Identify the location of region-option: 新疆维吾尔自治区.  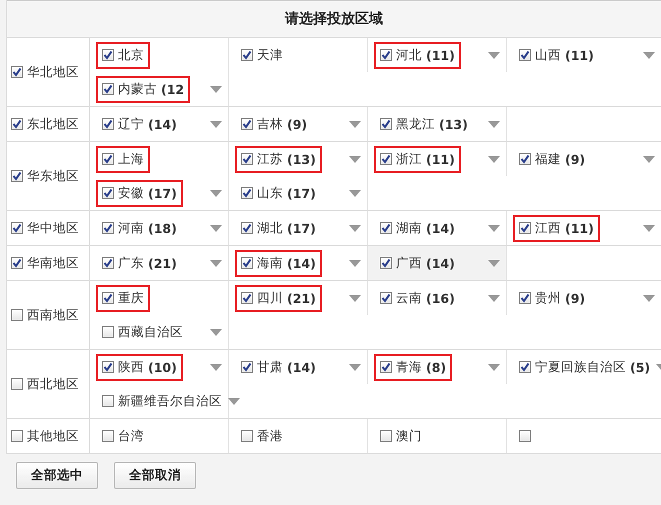
(162, 401).